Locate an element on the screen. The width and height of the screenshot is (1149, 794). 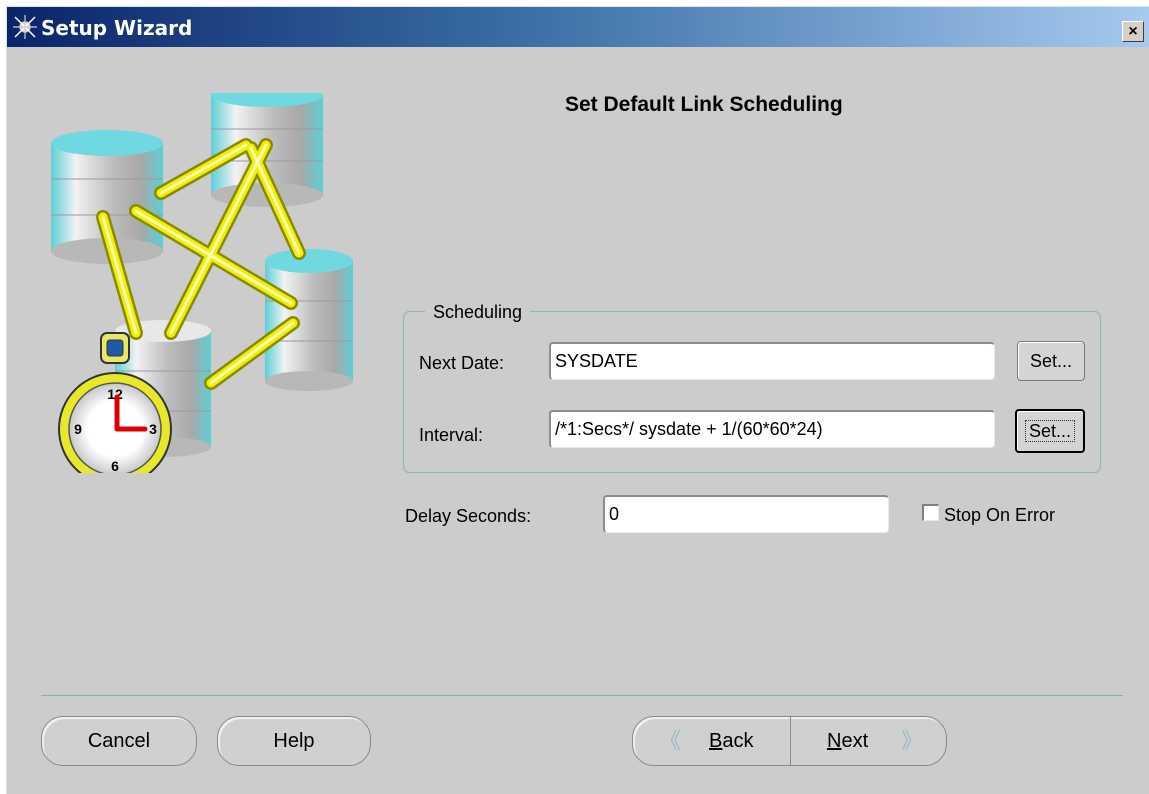
footer-divider is located at coordinates (582, 695).